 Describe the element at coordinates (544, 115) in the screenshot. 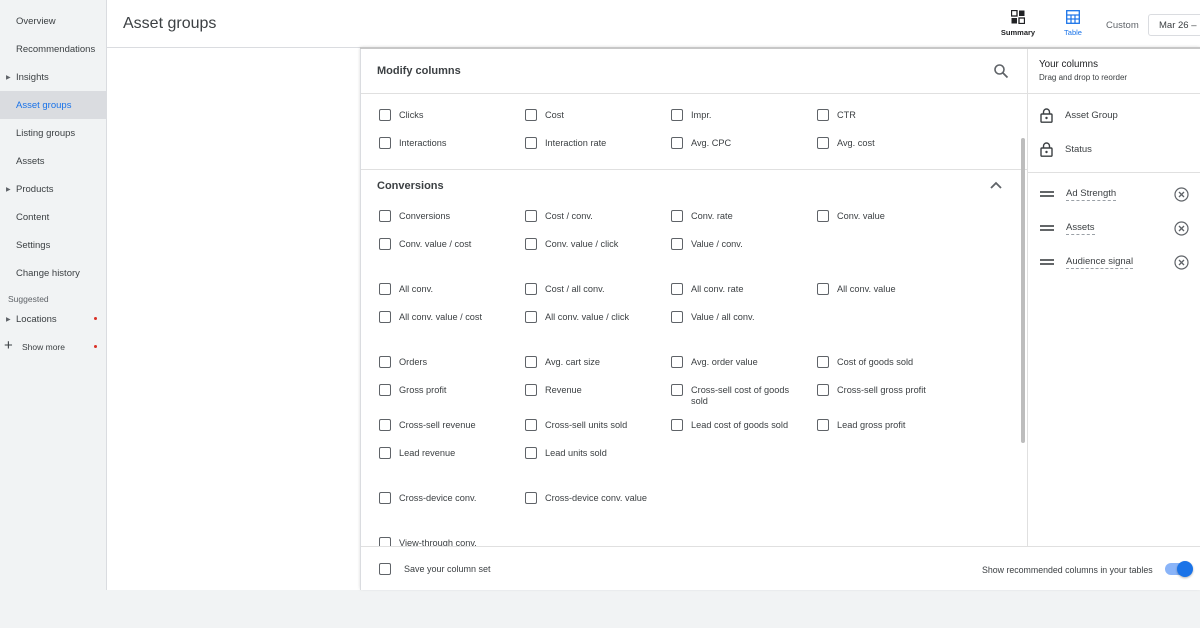

I see `column-checkbox-cost: Cost` at that location.